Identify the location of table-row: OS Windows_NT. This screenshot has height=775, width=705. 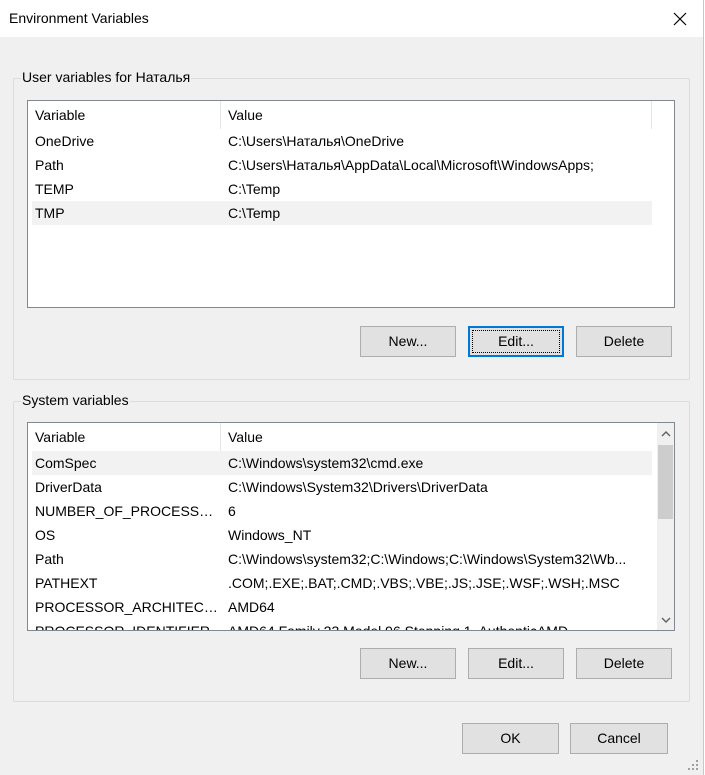
(342, 535).